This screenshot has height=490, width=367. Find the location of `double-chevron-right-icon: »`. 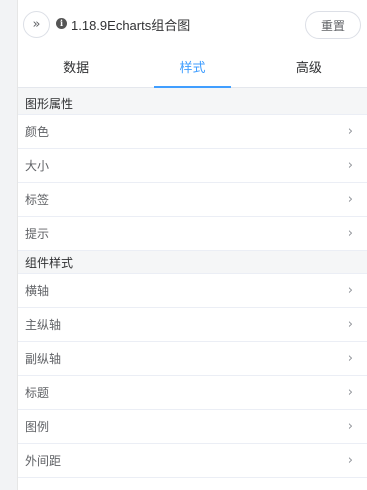

double-chevron-right-icon: » is located at coordinates (36, 24).